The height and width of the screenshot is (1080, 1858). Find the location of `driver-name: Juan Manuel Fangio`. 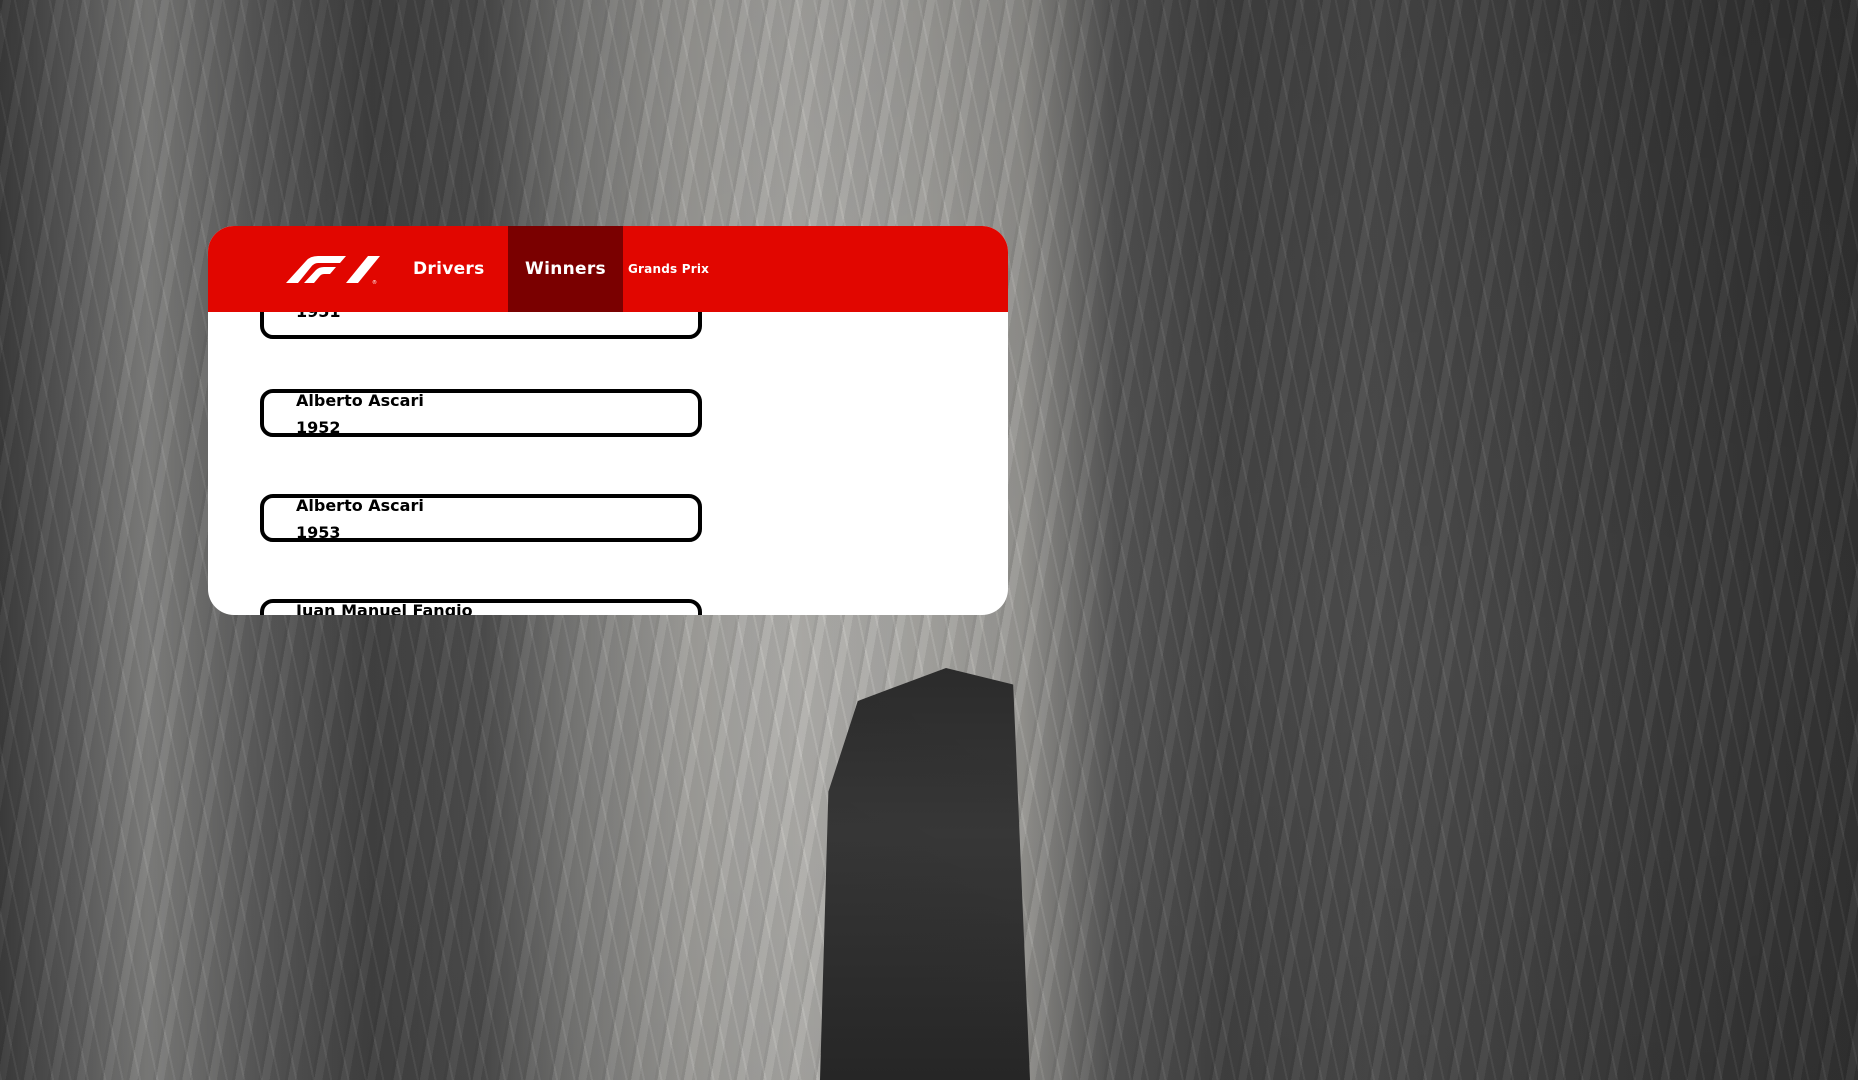

driver-name: Juan Manuel Fangio is located at coordinates (384, 608).